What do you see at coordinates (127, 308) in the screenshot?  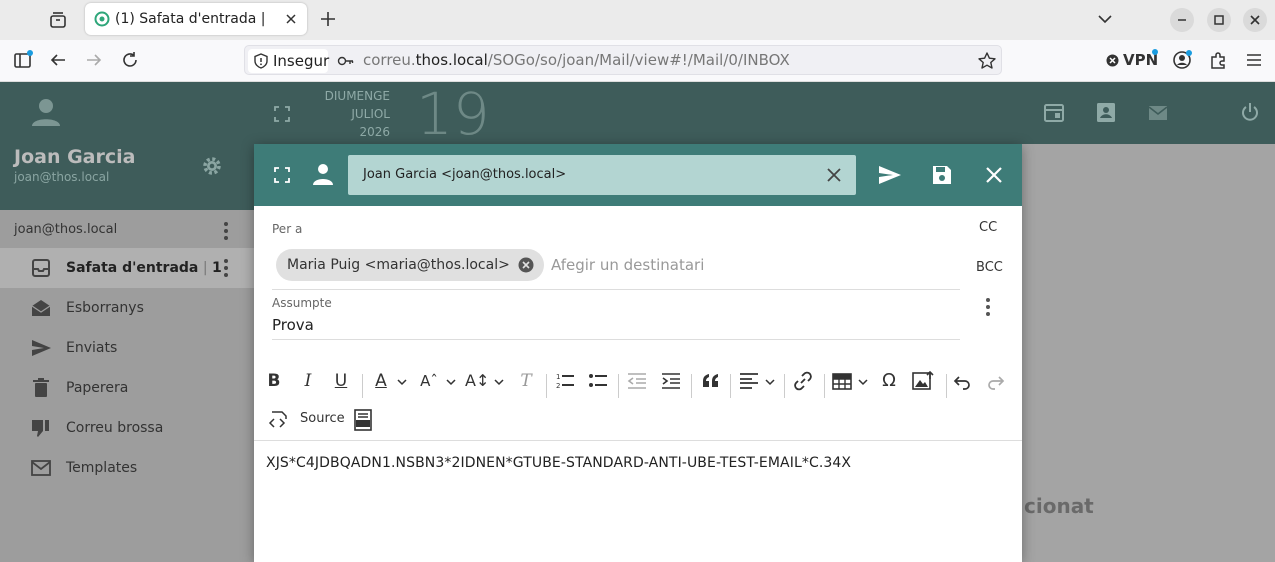 I see `sidebar-item-drafts: Esborranys` at bounding box center [127, 308].